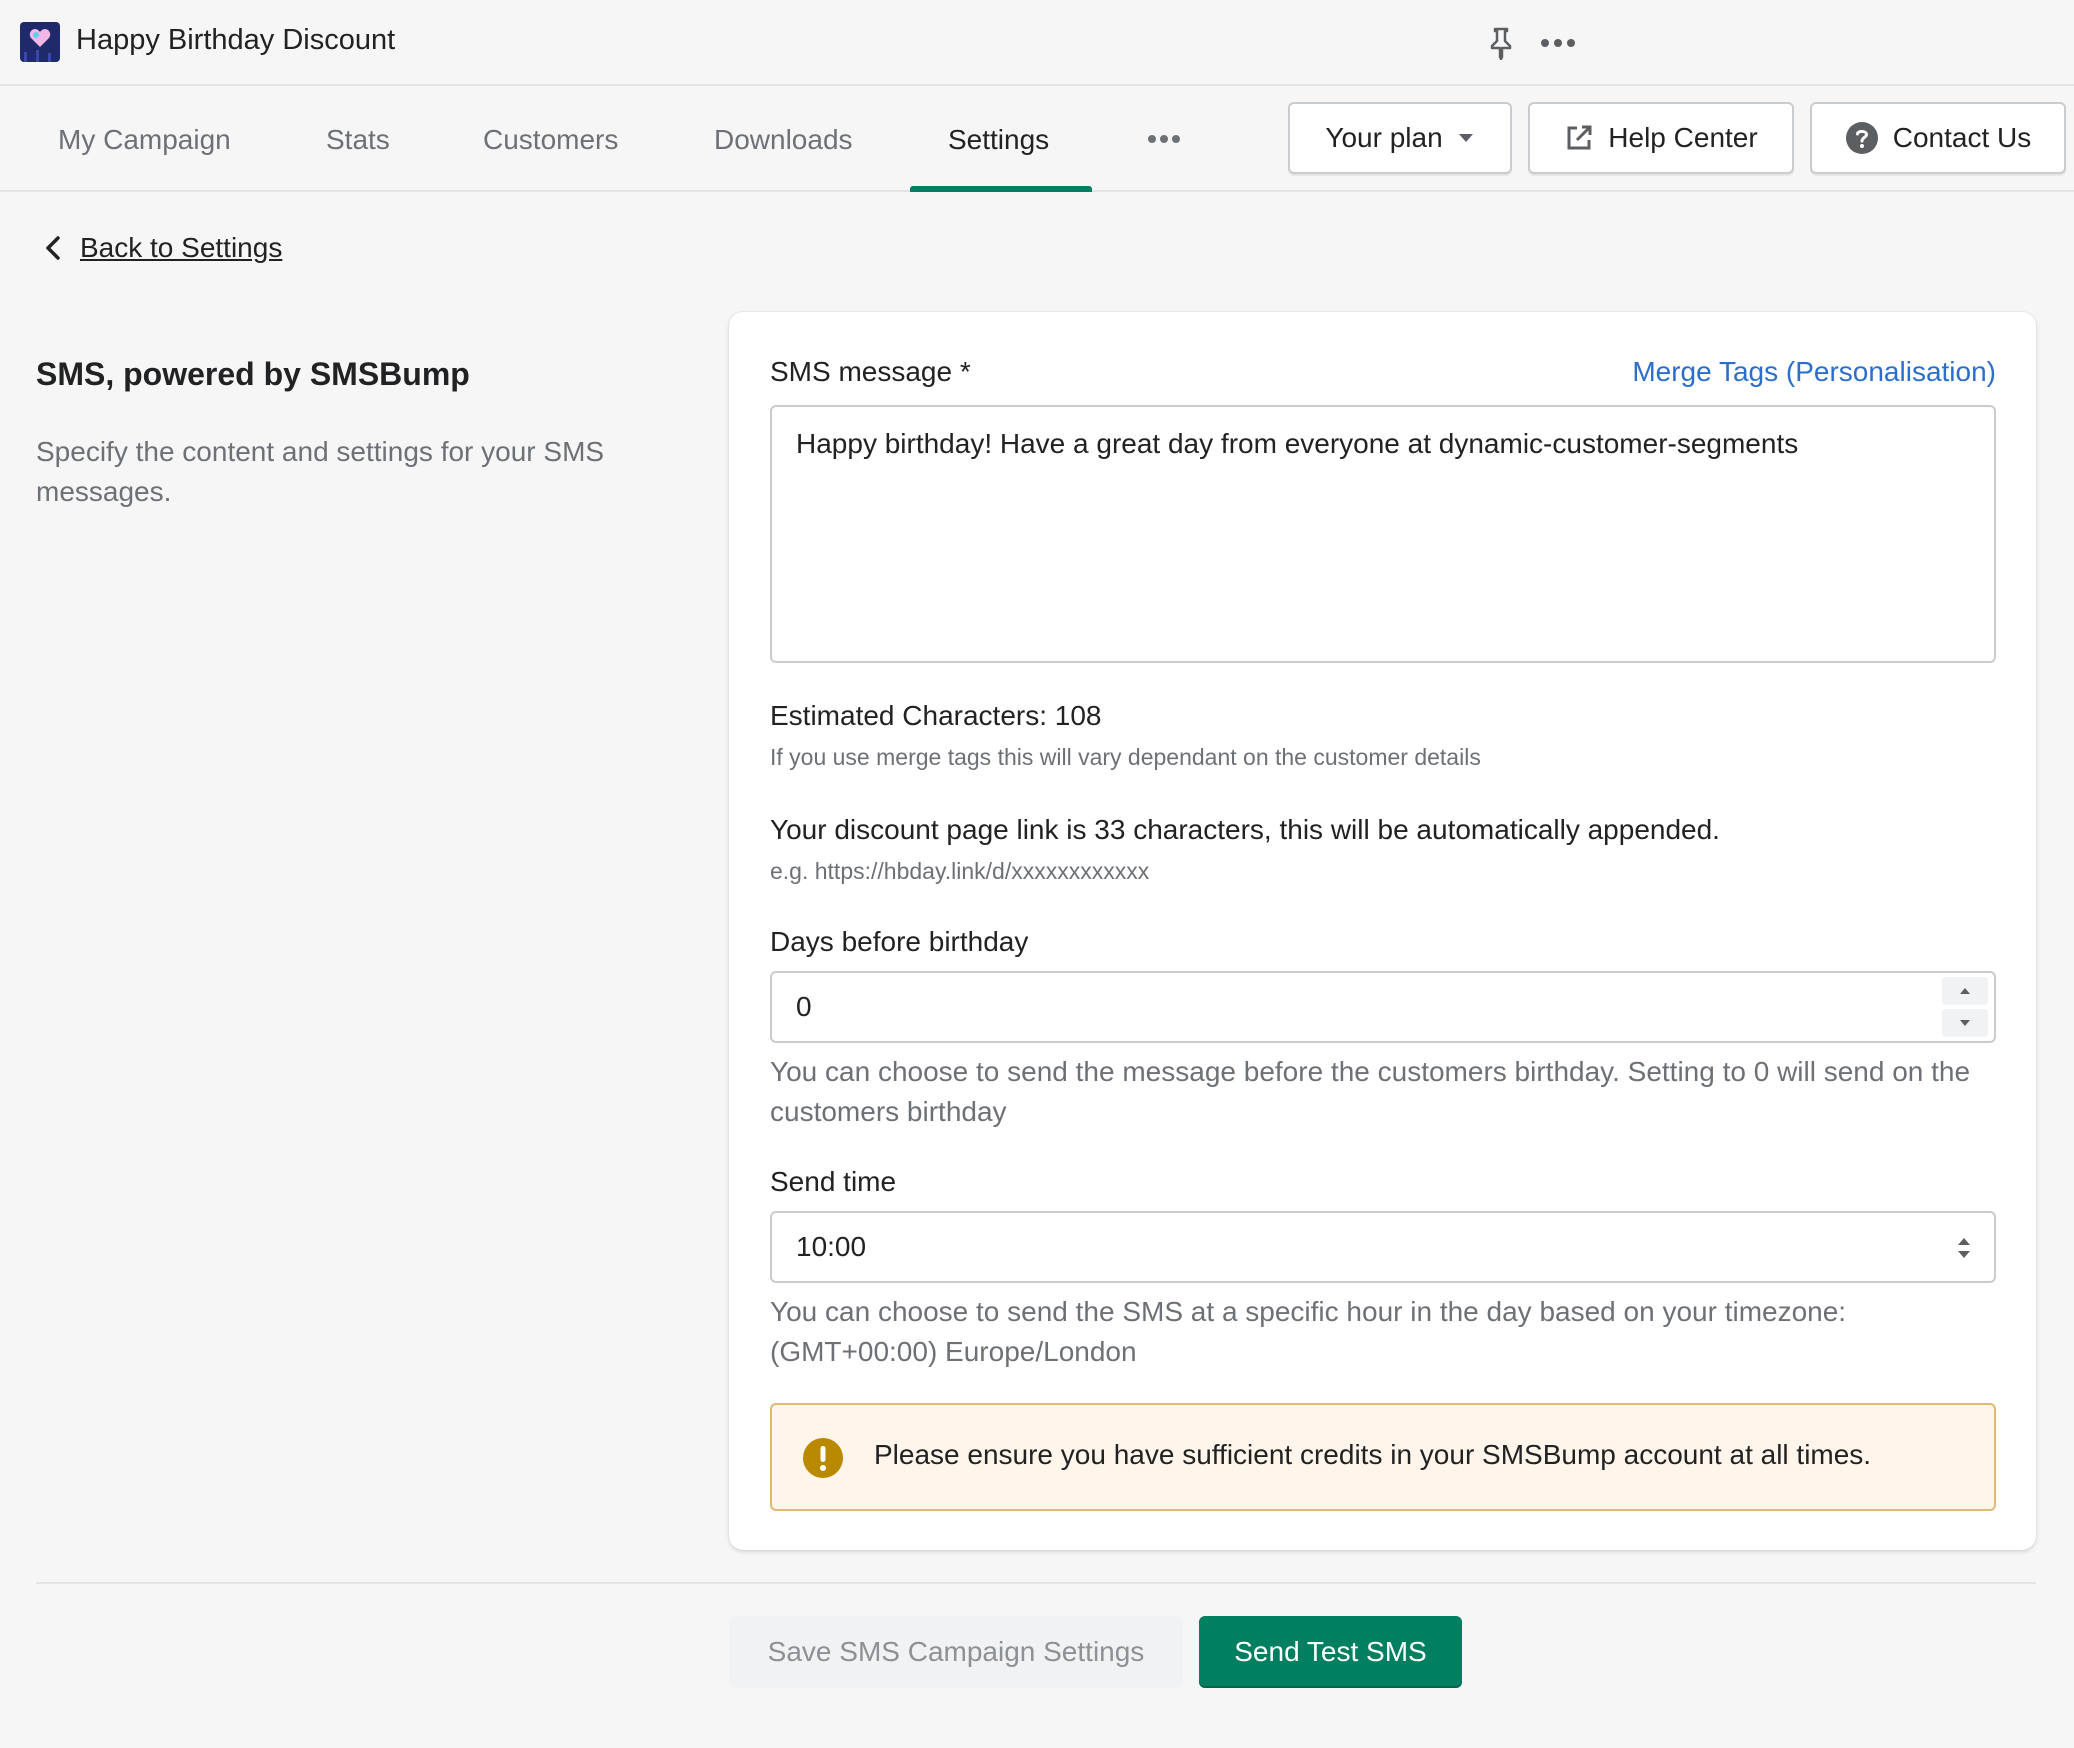  What do you see at coordinates (1683, 137) in the screenshot?
I see `help-center-label: Help Center` at bounding box center [1683, 137].